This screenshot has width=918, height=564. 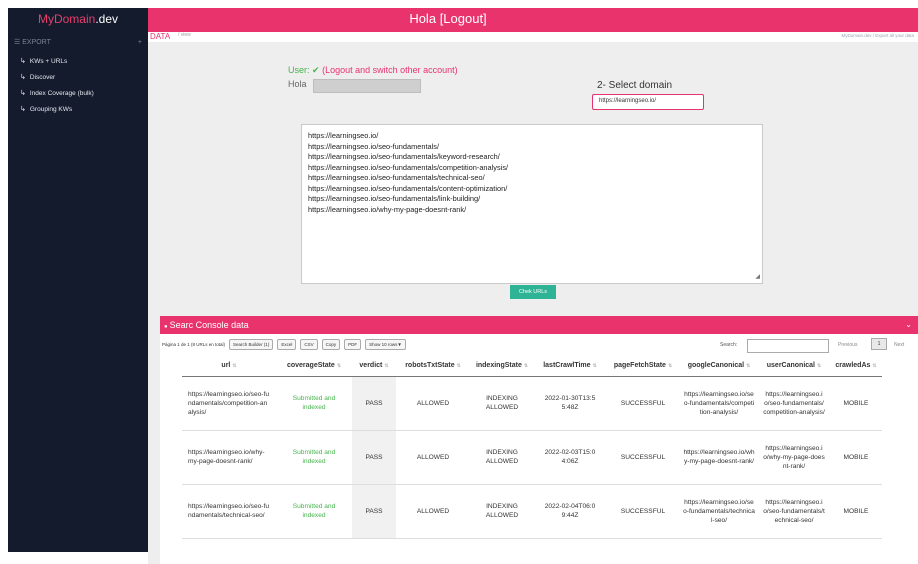 I want to click on sidebar-item-label: Discover, so click(x=42, y=77).